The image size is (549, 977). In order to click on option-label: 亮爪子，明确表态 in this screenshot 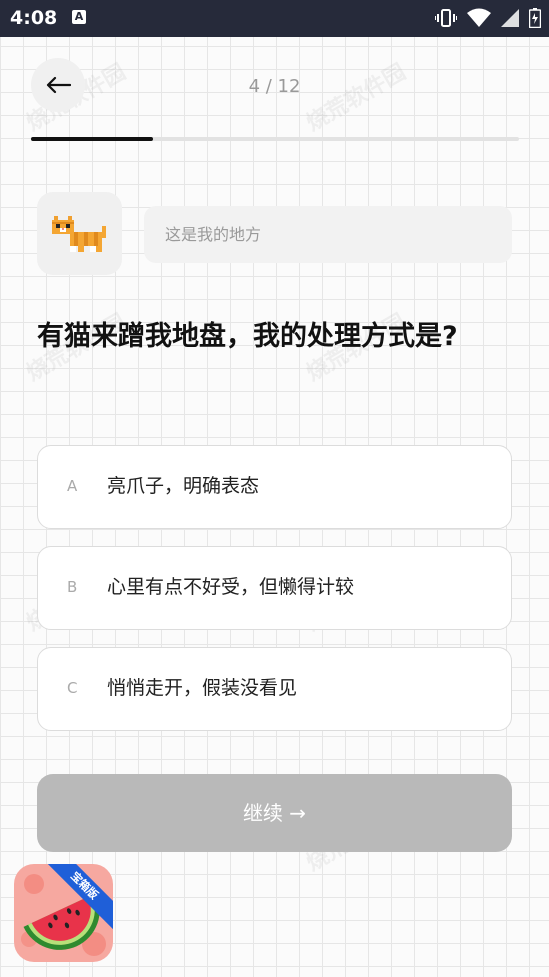, I will do `click(183, 486)`.